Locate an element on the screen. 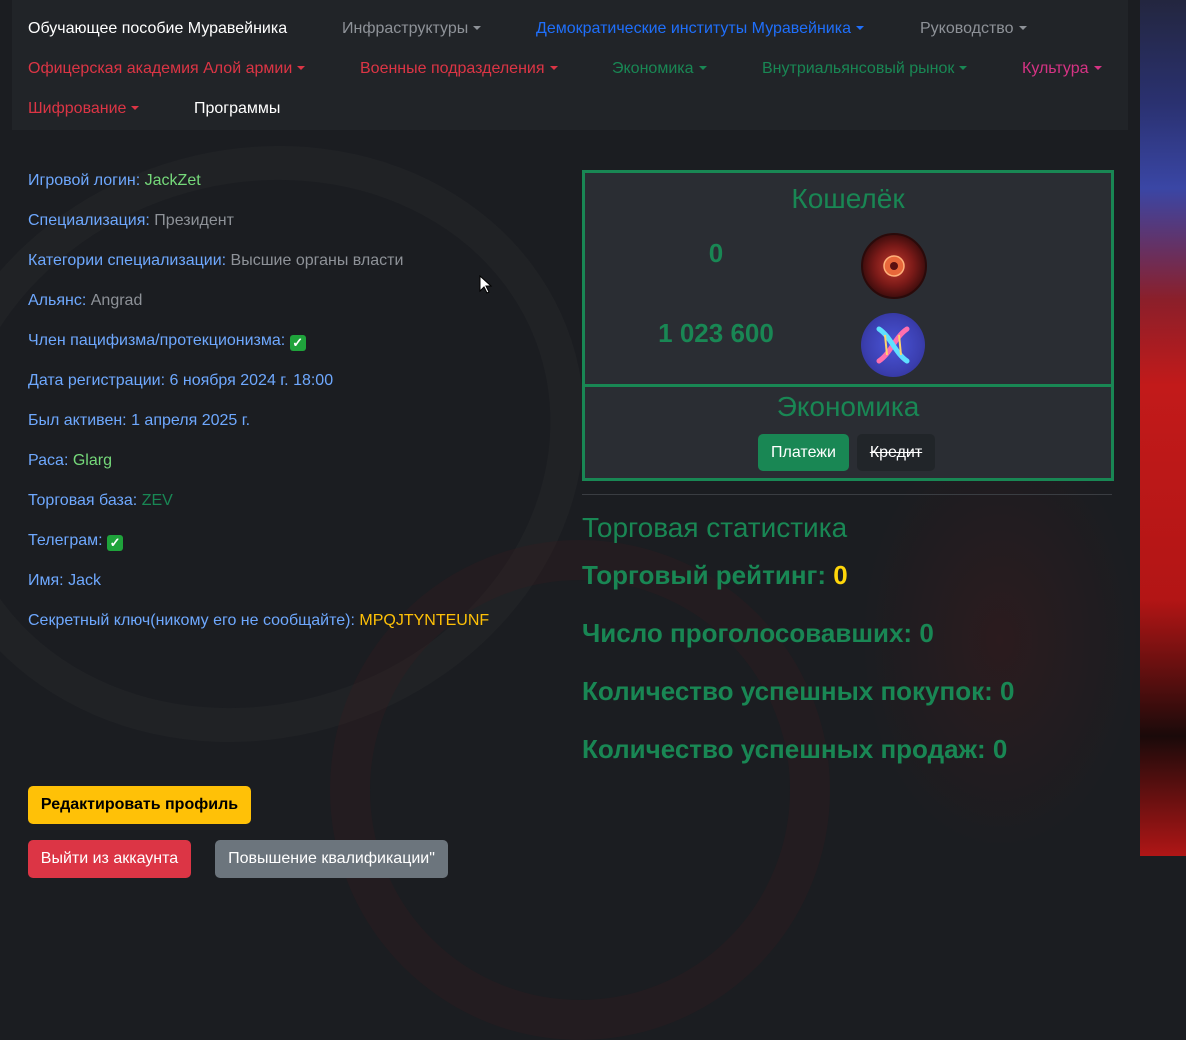 The image size is (1186, 1040). nav-leadership: Руководство is located at coordinates (973, 29).